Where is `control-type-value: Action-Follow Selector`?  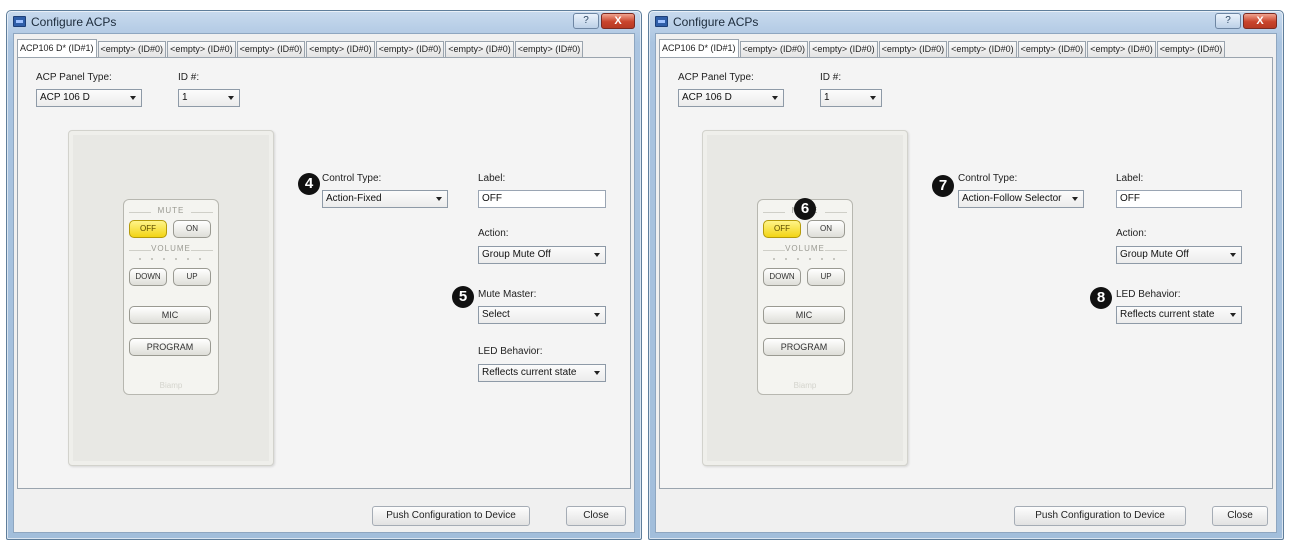
control-type-value: Action-Follow Selector is located at coordinates (1012, 198).